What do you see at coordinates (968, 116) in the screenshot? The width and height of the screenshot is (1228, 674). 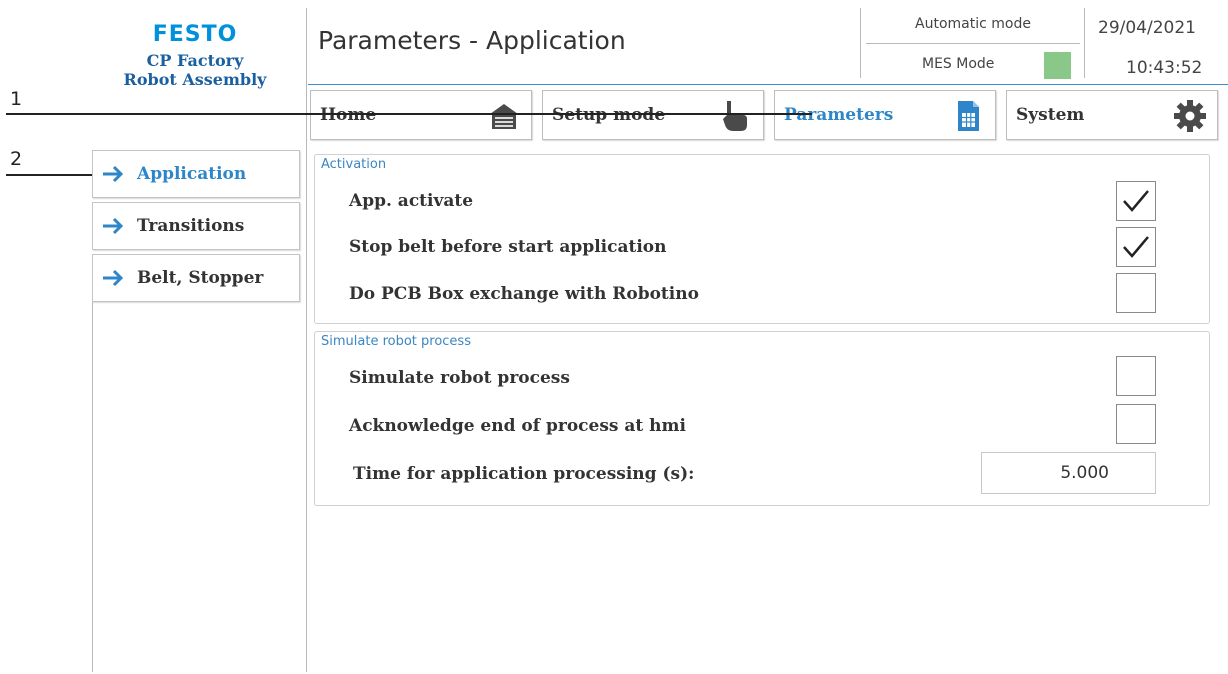 I see `document-table-icon` at bounding box center [968, 116].